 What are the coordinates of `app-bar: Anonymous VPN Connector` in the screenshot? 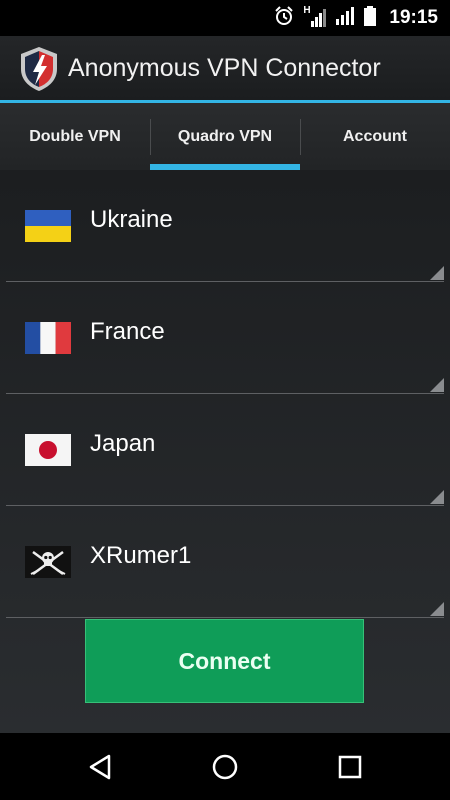 It's located at (225, 68).